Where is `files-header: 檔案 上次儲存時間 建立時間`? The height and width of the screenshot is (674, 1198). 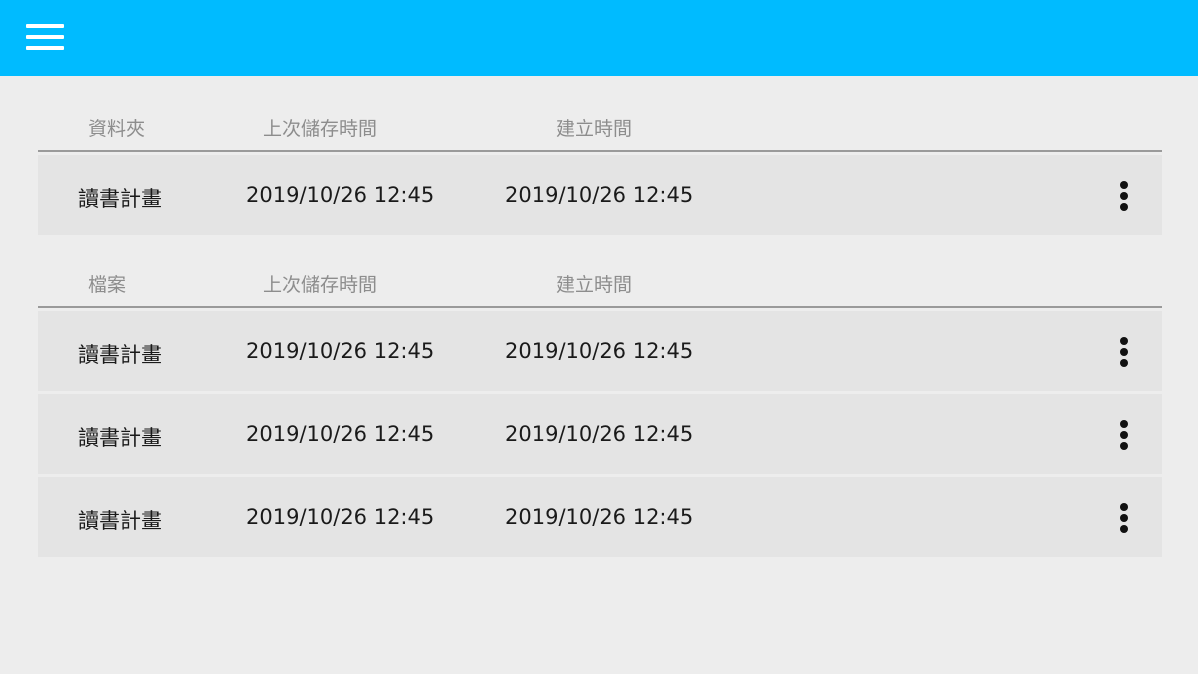
files-header: 檔案 上次儲存時間 建立時間 is located at coordinates (600, 282).